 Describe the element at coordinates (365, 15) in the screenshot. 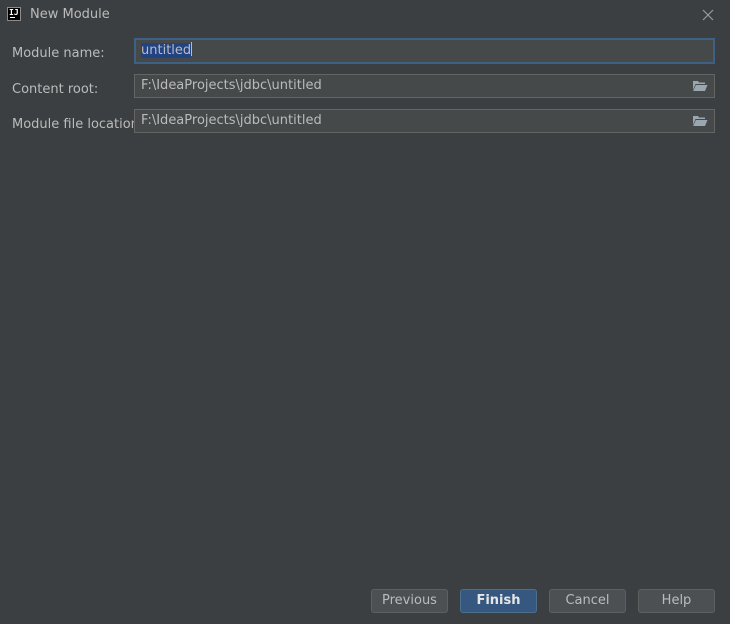

I see `title-bar: IJ New Module` at that location.